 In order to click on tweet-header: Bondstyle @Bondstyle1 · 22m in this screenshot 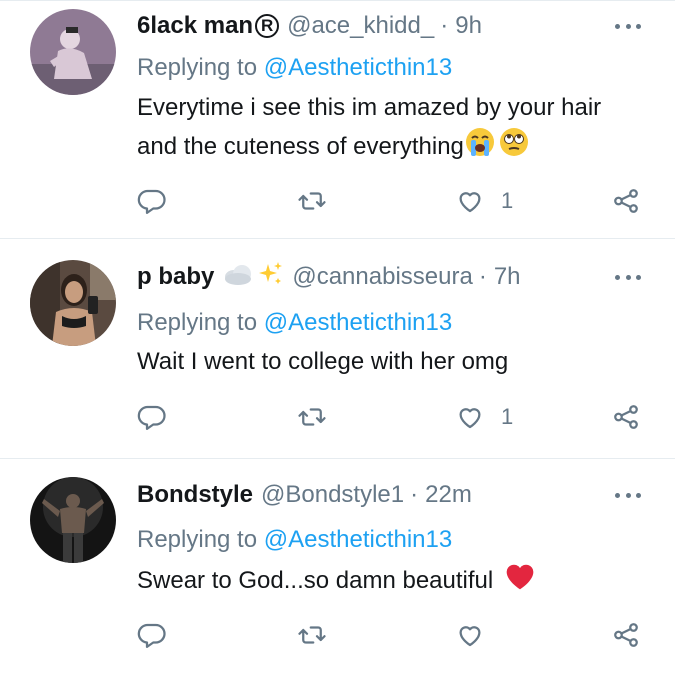, I will do `click(304, 495)`.